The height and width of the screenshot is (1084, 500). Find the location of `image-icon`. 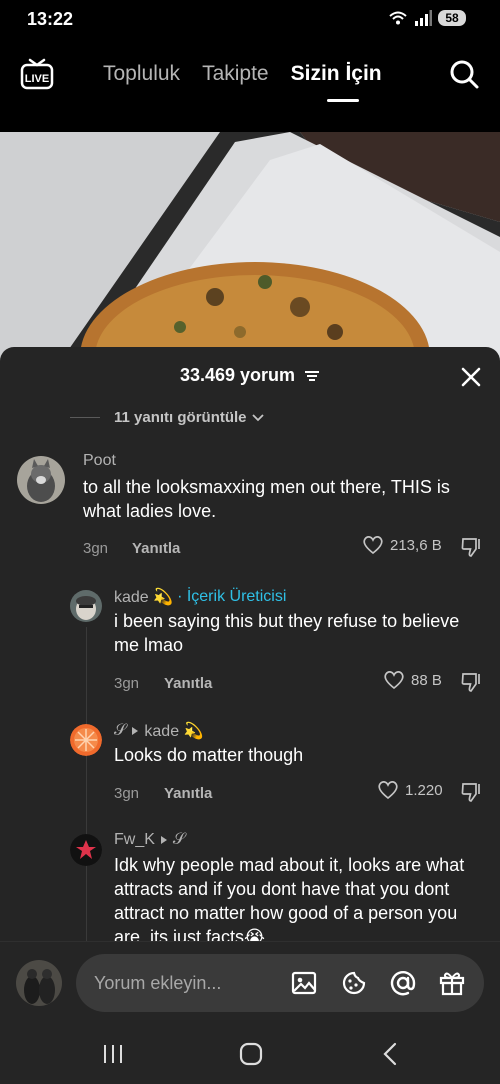

image-icon is located at coordinates (304, 983).